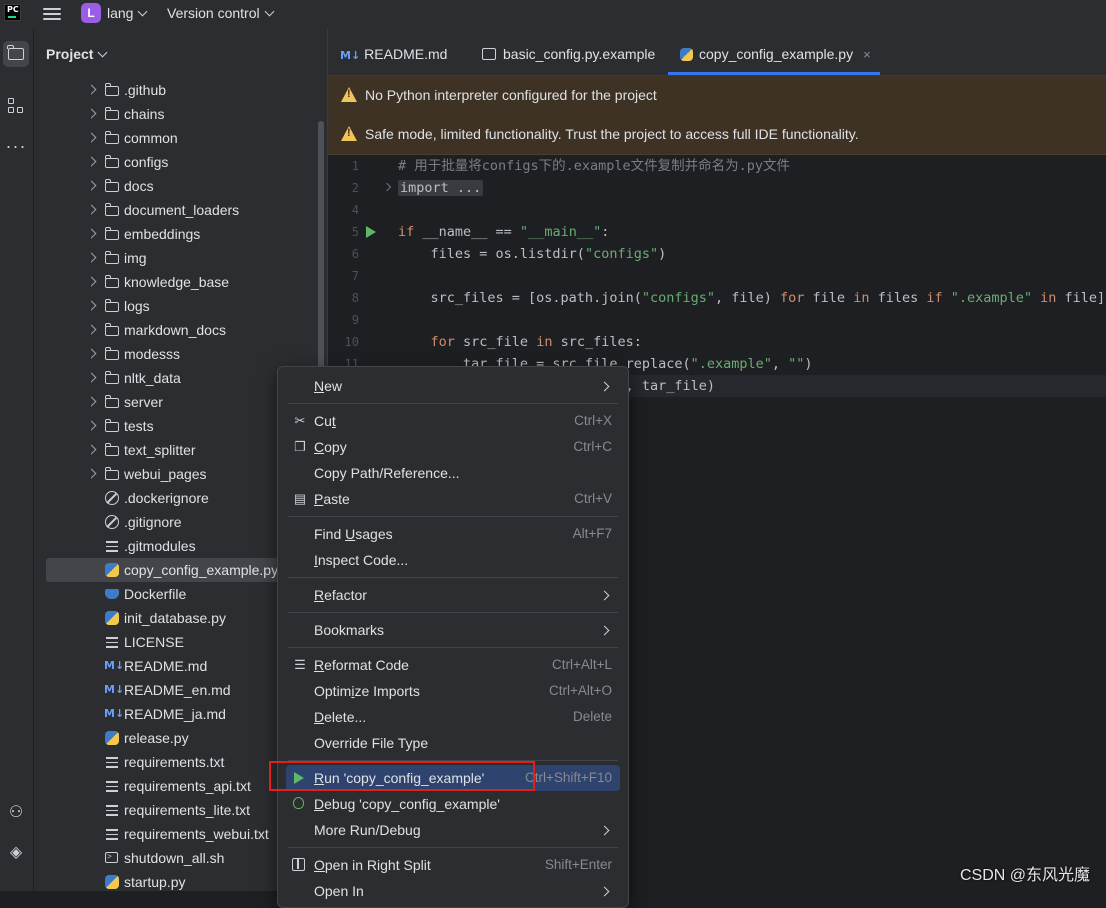 This screenshot has width=1106, height=908. I want to click on tree-folder: server, so click(178, 402).